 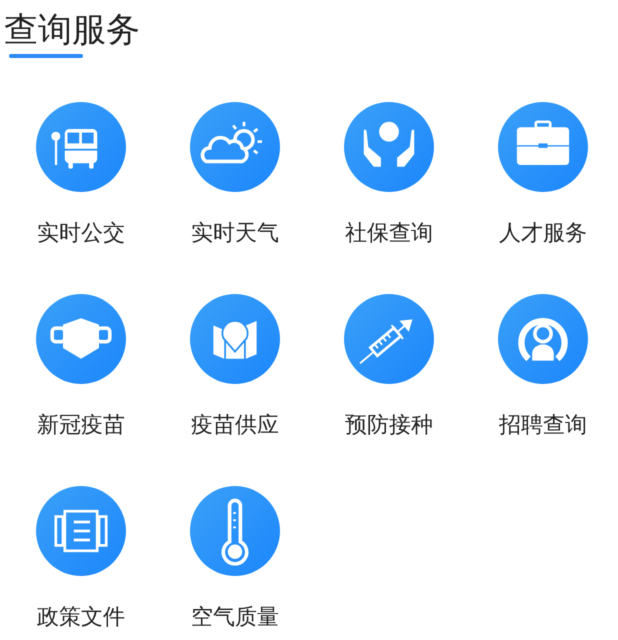 What do you see at coordinates (235, 425) in the screenshot?
I see `service-label: 疫苗供应` at bounding box center [235, 425].